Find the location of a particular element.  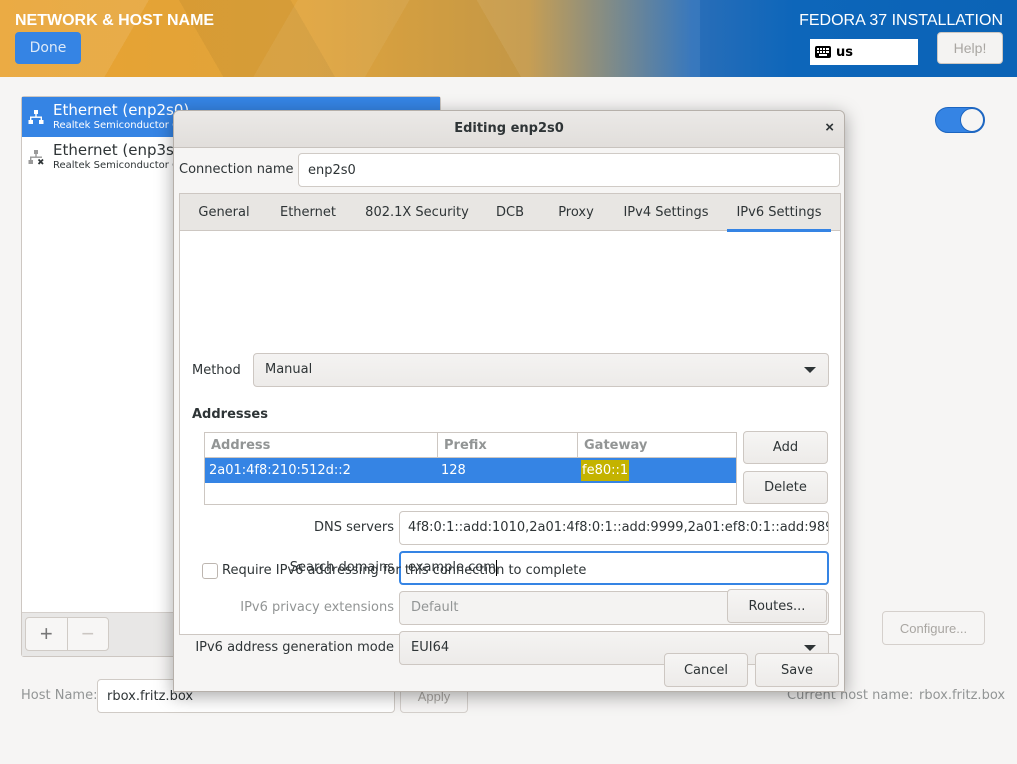

connection-name-input is located at coordinates (569, 170).